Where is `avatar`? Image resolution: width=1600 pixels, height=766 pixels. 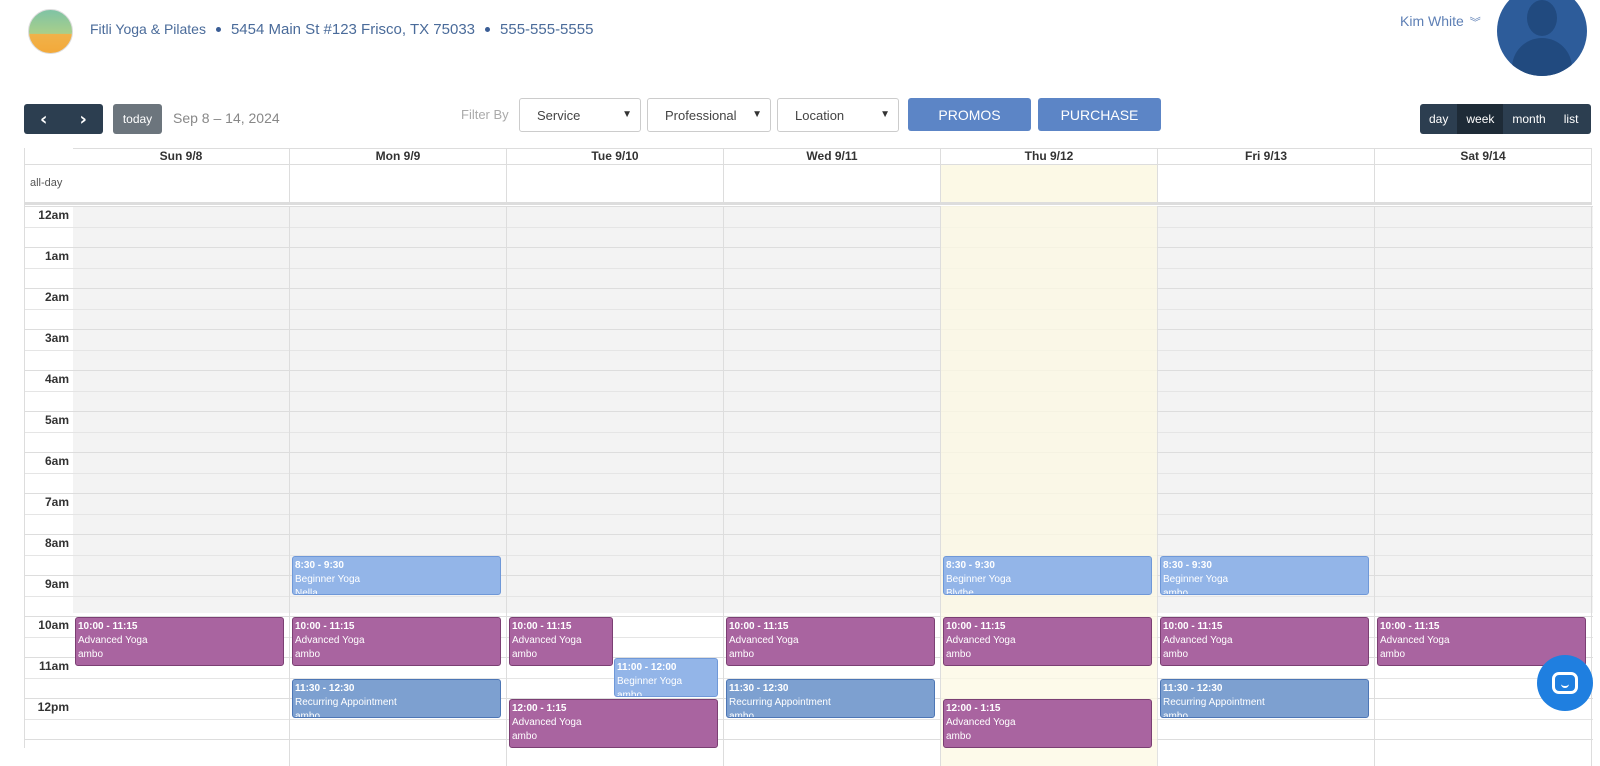
avatar is located at coordinates (1542, 38).